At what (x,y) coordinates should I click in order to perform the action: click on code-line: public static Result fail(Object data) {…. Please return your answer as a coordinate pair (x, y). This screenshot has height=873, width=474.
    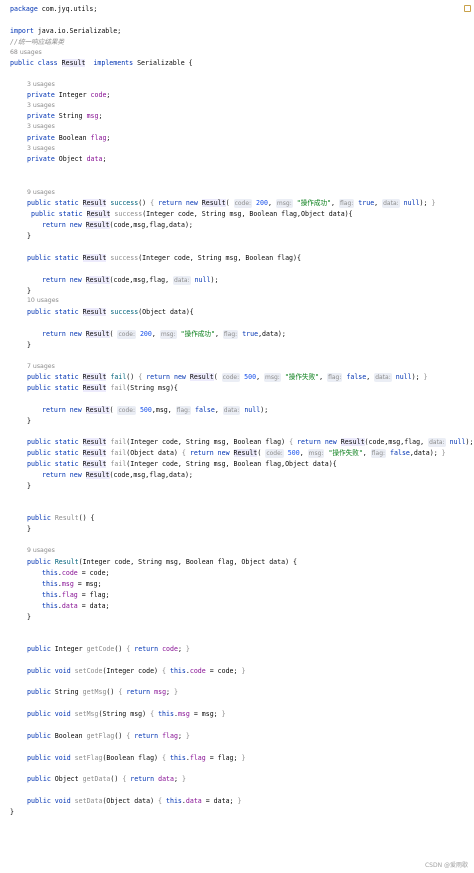
    Looking at the image, I should click on (250, 453).